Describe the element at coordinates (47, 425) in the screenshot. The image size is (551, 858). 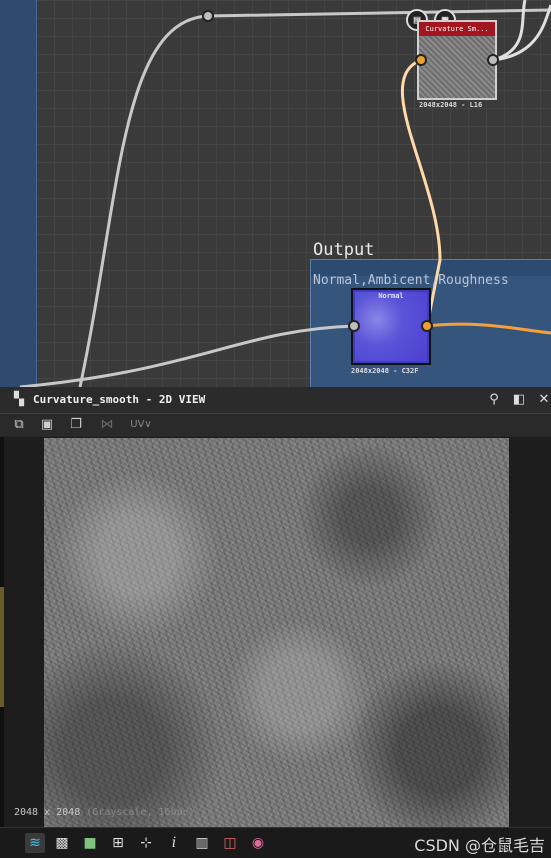
I see `save-icon: ▣` at that location.